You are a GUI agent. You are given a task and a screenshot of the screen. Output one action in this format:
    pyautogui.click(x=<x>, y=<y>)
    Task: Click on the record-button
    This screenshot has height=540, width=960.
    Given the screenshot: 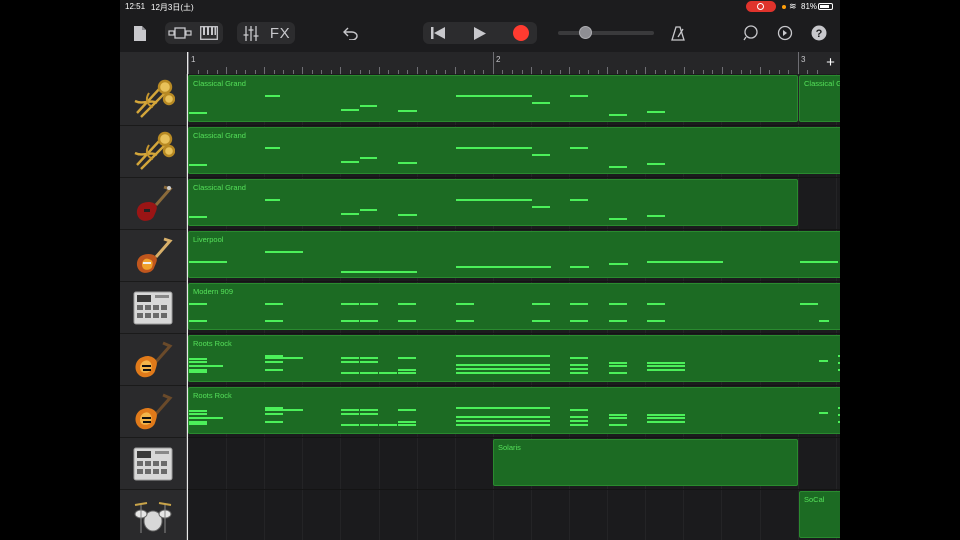 What is the action you would take?
    pyautogui.click(x=521, y=33)
    